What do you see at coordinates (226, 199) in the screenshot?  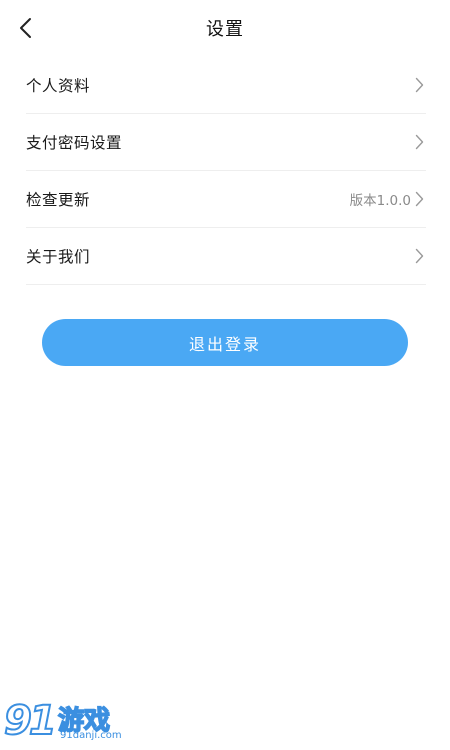 I see `menu-item-check-update: 检查更新 版本1.0.0` at bounding box center [226, 199].